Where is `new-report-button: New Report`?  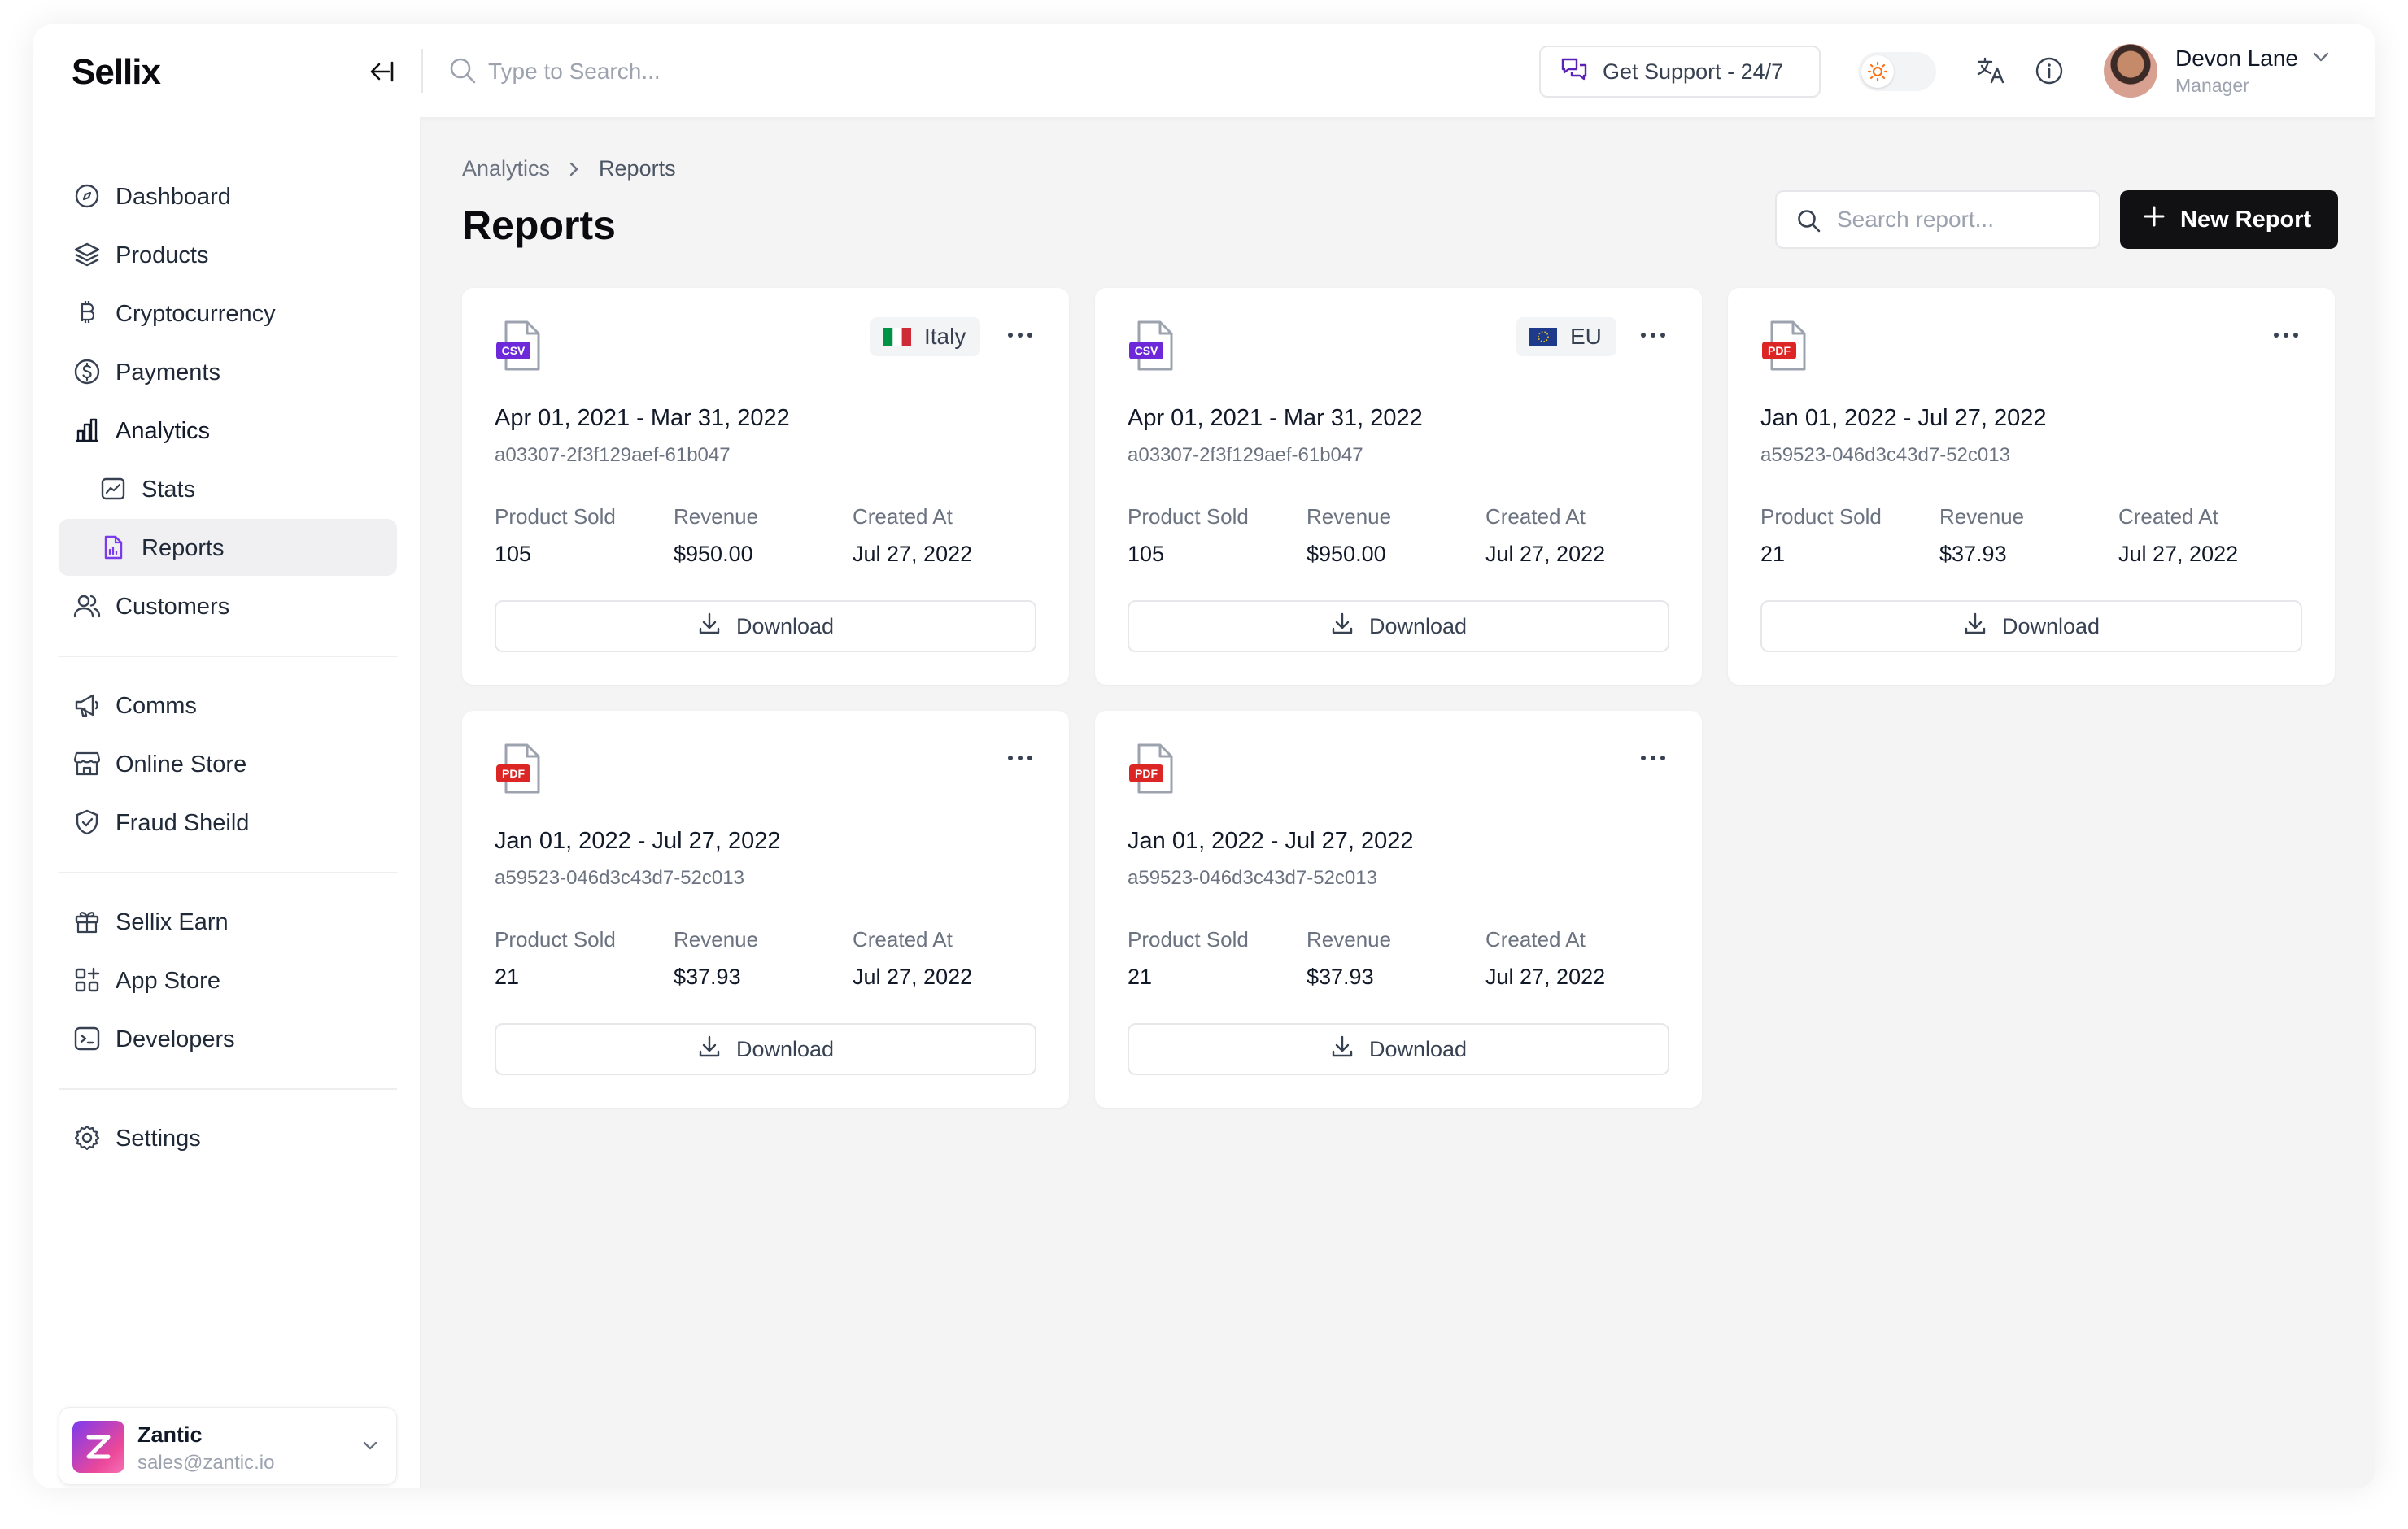 new-report-button: New Report is located at coordinates (2229, 220).